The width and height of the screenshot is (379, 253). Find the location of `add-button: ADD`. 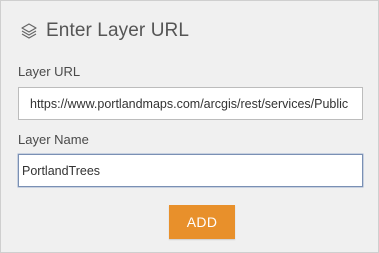

add-button: ADD is located at coordinates (202, 222).